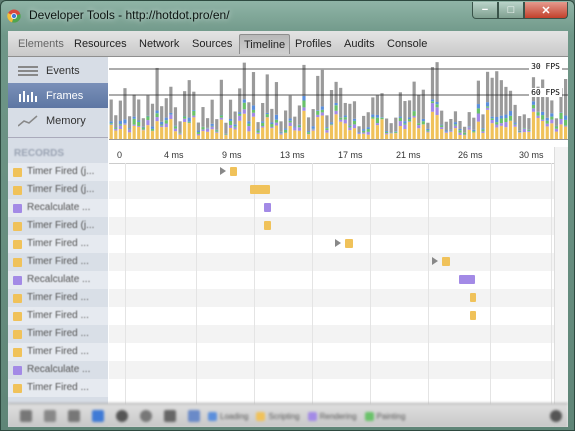 The height and width of the screenshot is (431, 575). I want to click on maximize-button: □, so click(511, 10).